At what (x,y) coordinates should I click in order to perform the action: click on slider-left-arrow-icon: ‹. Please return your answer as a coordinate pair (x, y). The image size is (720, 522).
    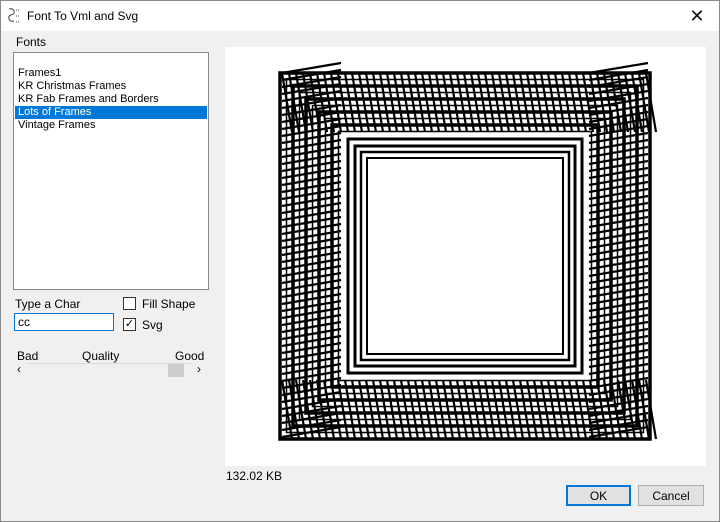
    Looking at the image, I should click on (19, 369).